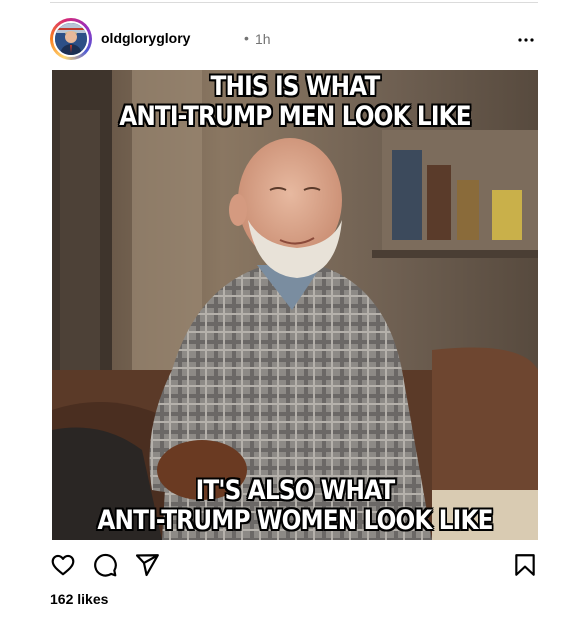 This screenshot has height=620, width=567. Describe the element at coordinates (295, 86) in the screenshot. I see `meme-caption-top-line-1: THIS IS WHAT` at that location.